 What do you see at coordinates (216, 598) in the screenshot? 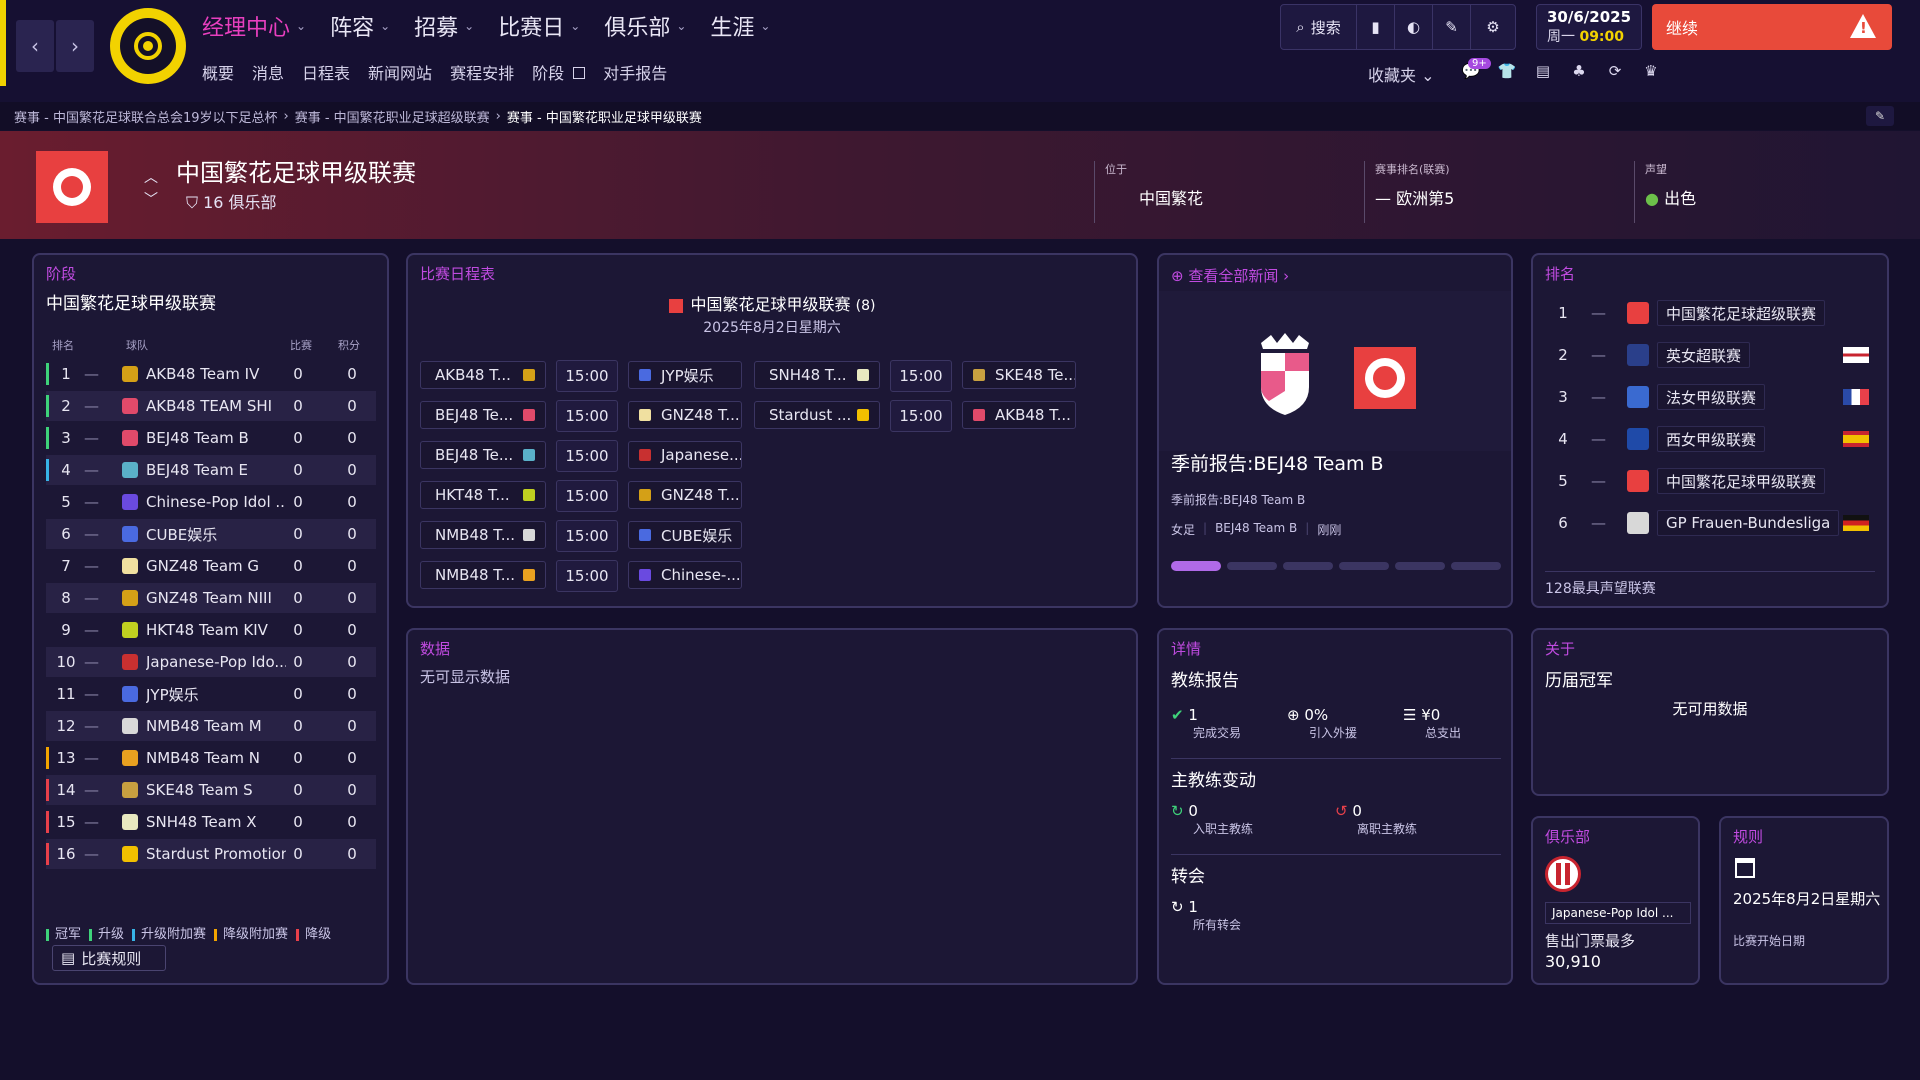
I see `team-name: GNZ48 Team NIII` at bounding box center [216, 598].